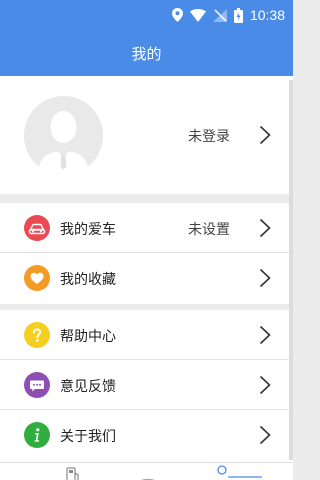 The width and height of the screenshot is (320, 480). I want to click on menu-item-label: 我的爱车, so click(88, 230).